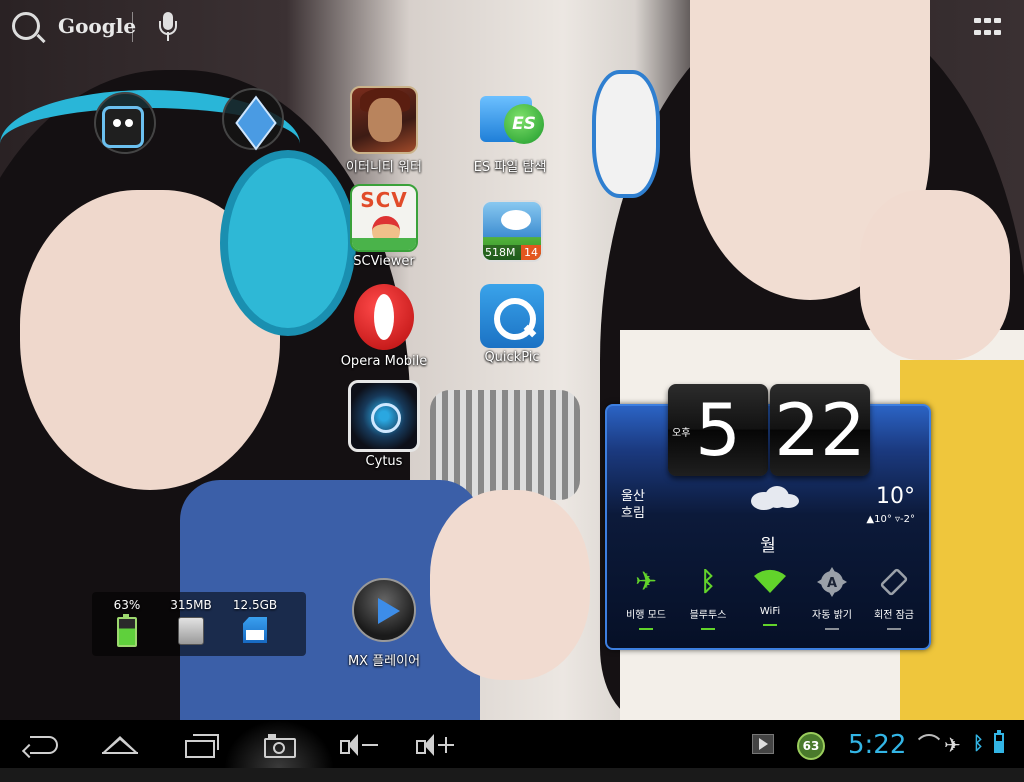 The image size is (1024, 782). I want to click on sd-cell: 12.5GB, so click(255, 620).